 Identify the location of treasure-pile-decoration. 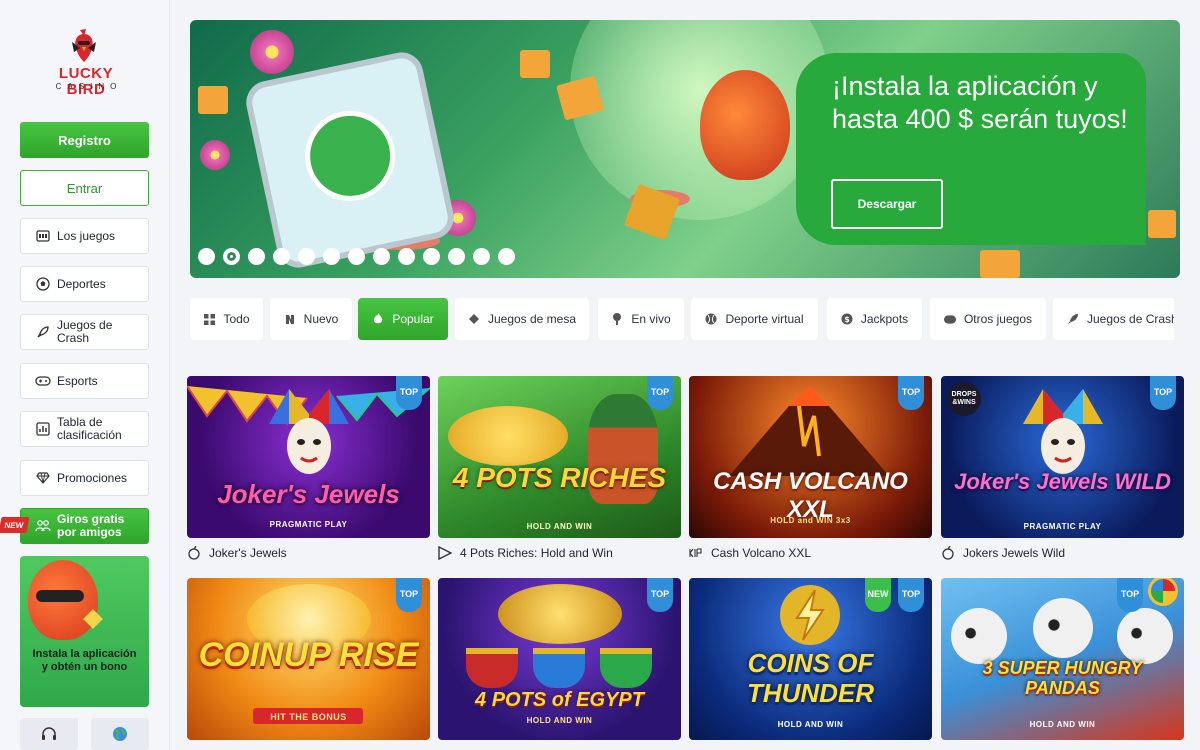
(560, 614).